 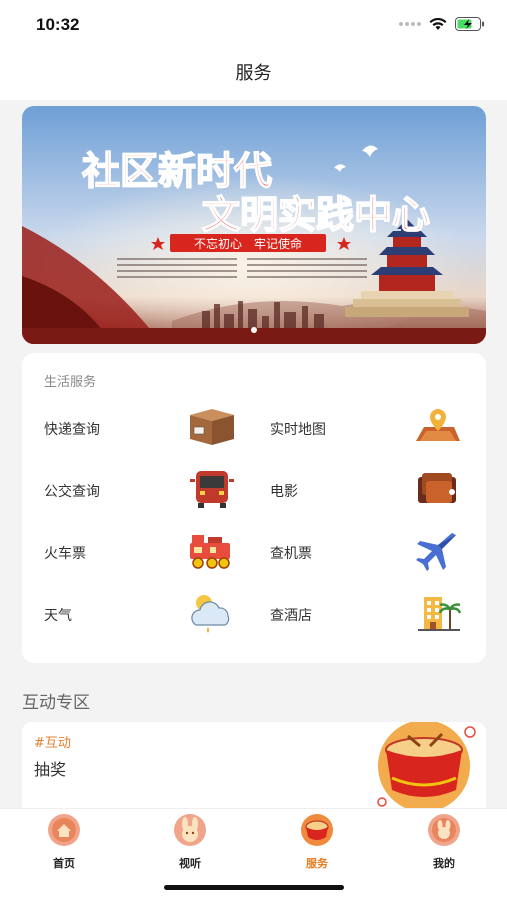 What do you see at coordinates (64, 830) in the screenshot?
I see `home-tab-icon` at bounding box center [64, 830].